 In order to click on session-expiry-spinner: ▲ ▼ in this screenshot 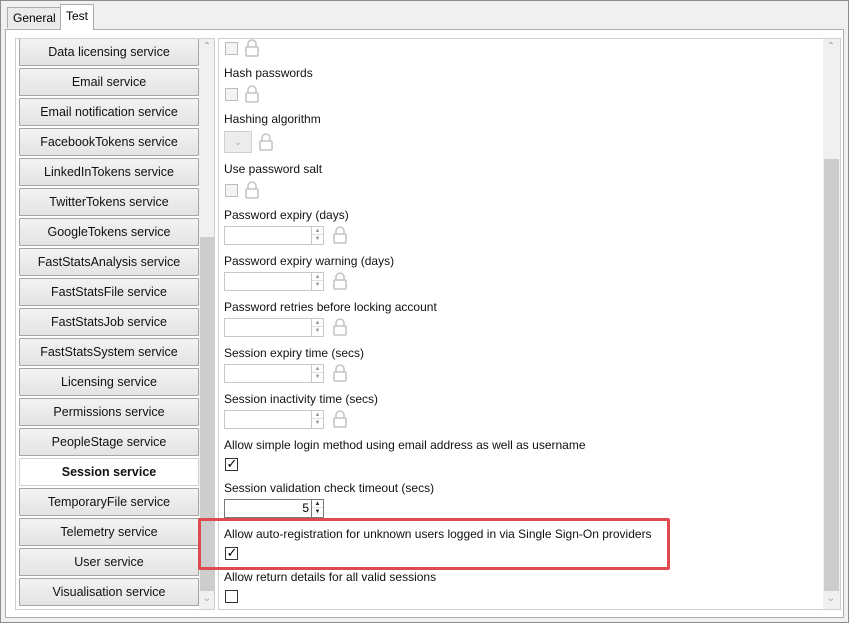, I will do `click(317, 373)`.